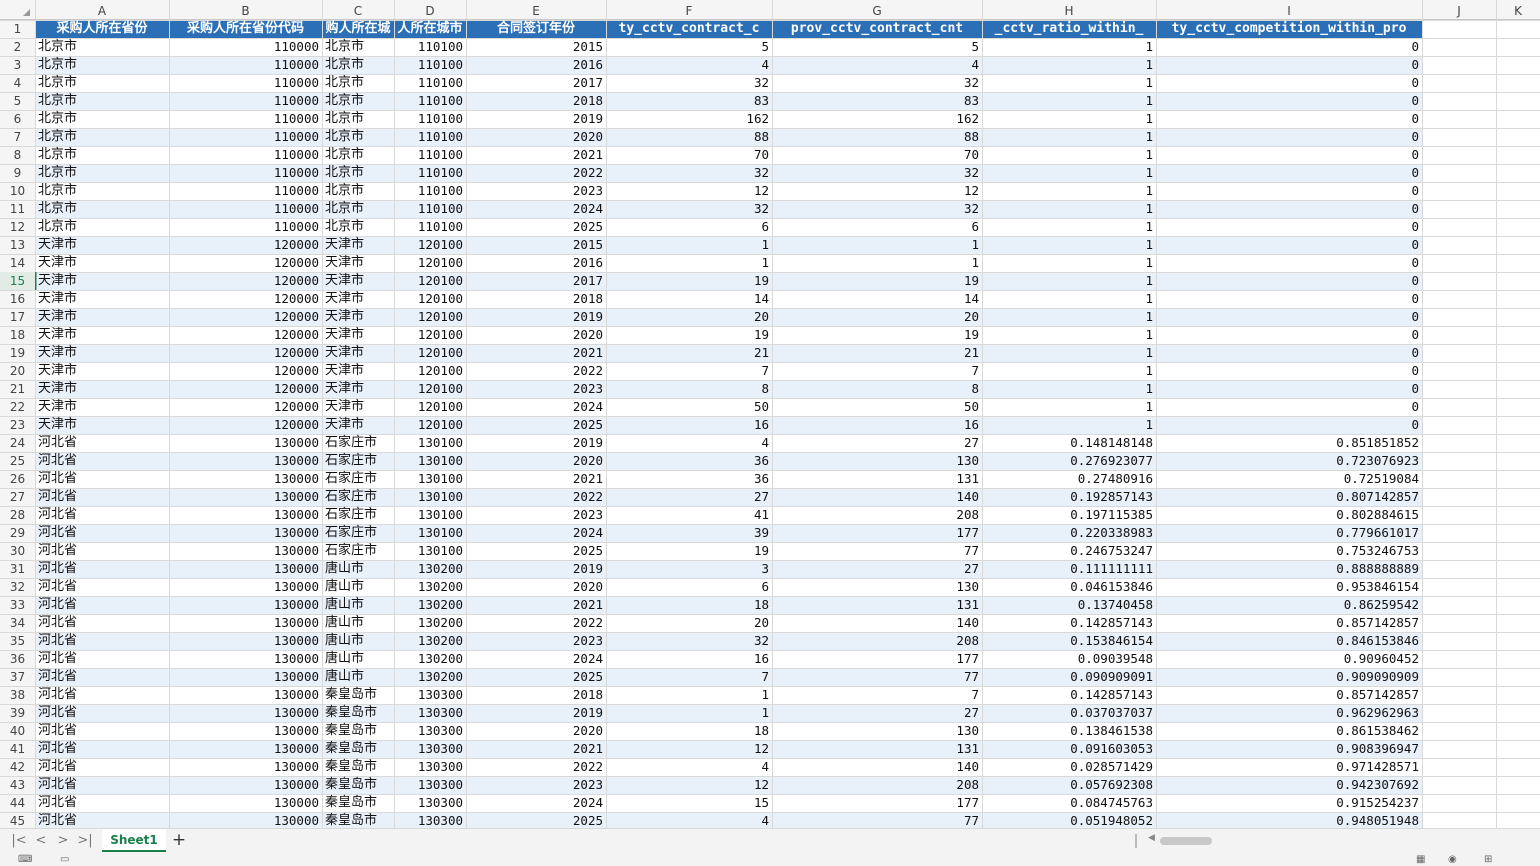  I want to click on table-cell: 77, so click(877, 551).